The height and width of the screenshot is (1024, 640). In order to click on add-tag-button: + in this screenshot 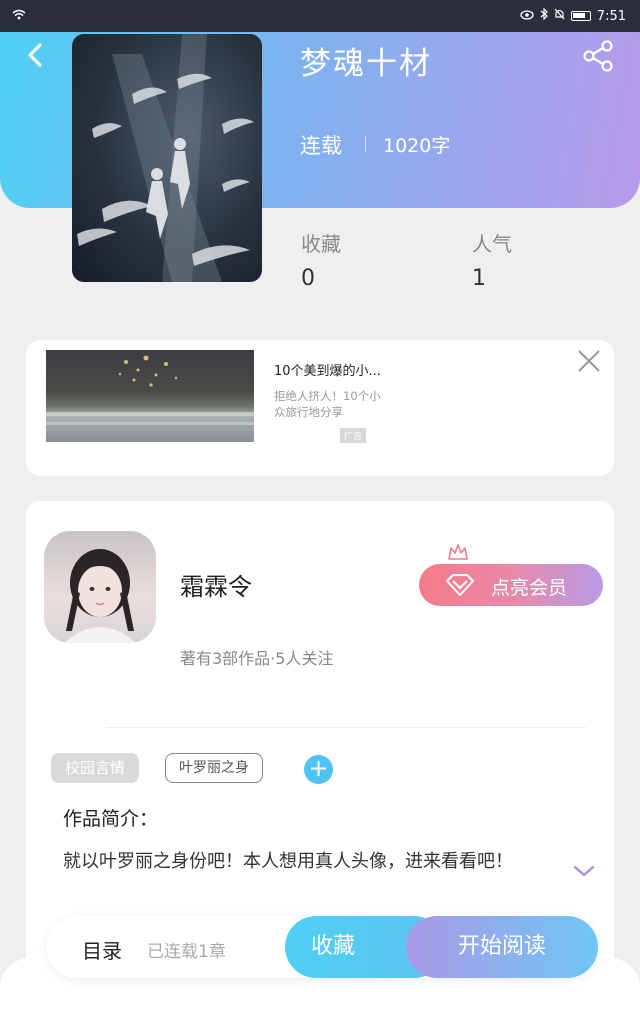, I will do `click(318, 769)`.